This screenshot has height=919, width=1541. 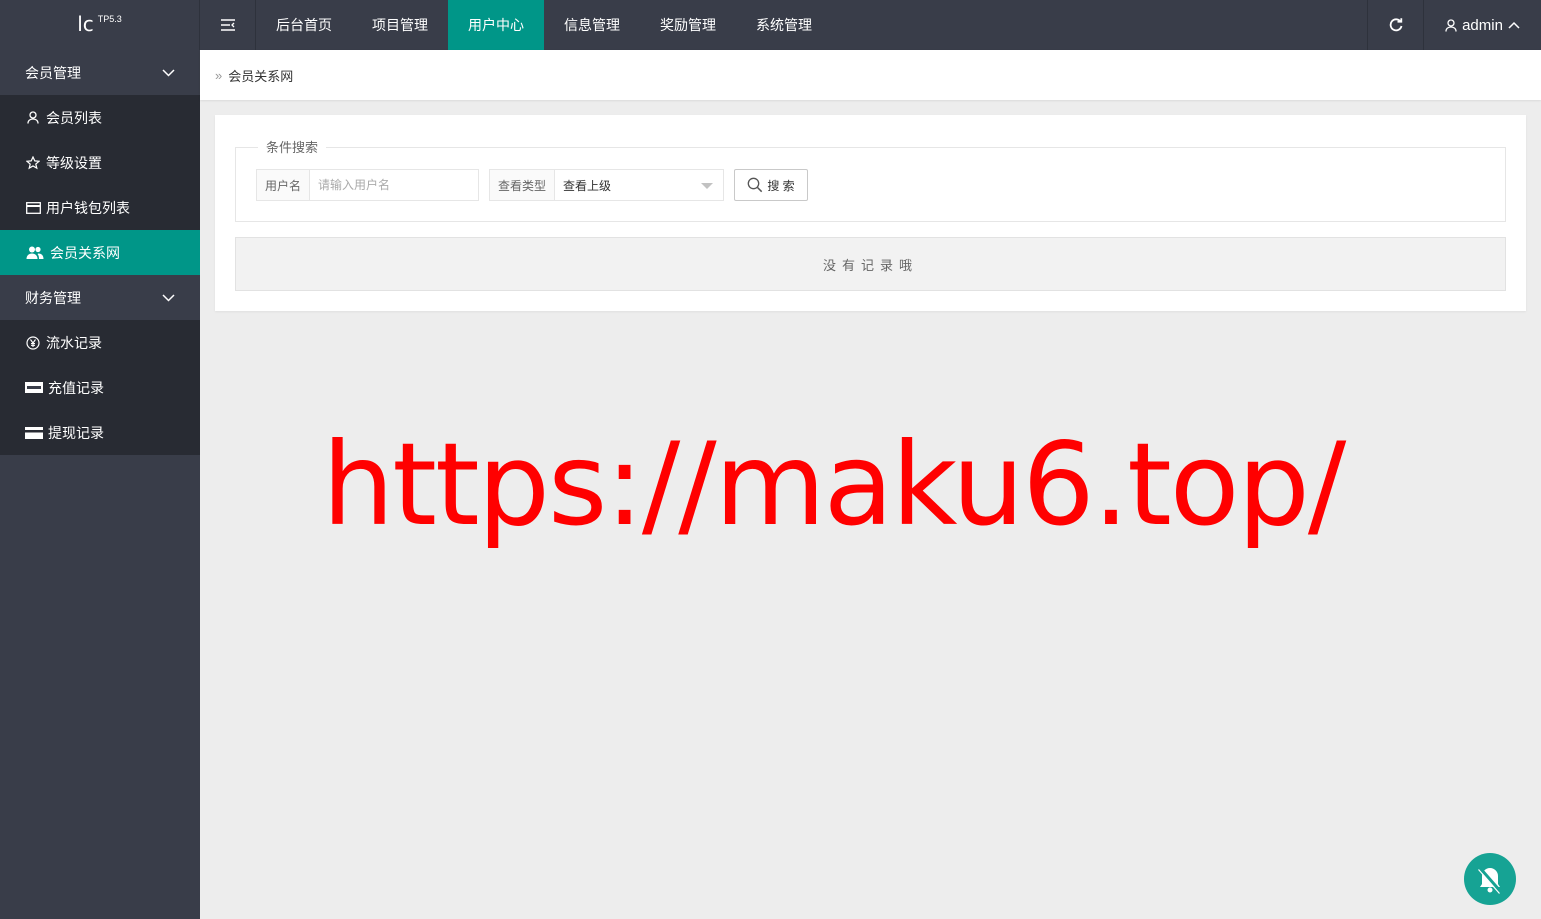 I want to click on floating-notification-button, so click(x=1490, y=879).